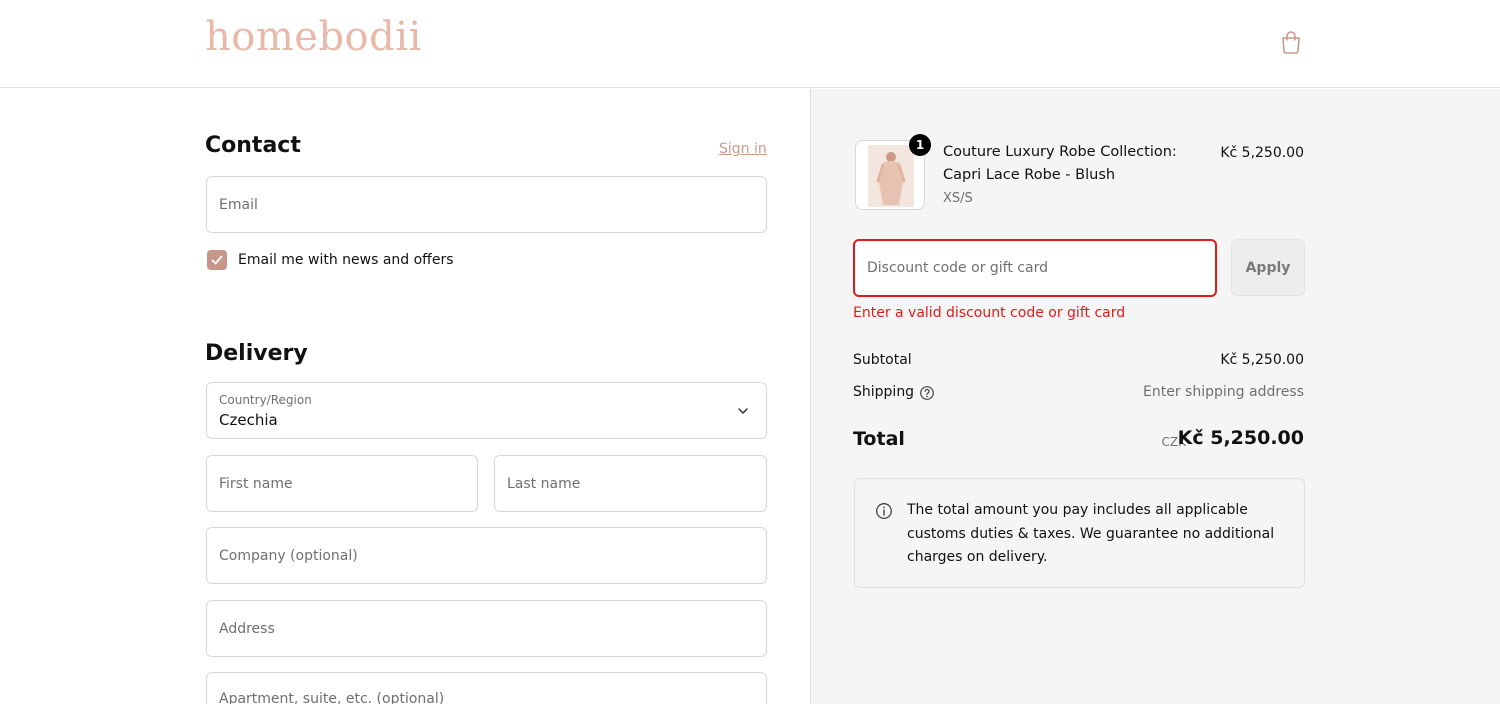  I want to click on apply-discount-button: Apply, so click(1268, 267).